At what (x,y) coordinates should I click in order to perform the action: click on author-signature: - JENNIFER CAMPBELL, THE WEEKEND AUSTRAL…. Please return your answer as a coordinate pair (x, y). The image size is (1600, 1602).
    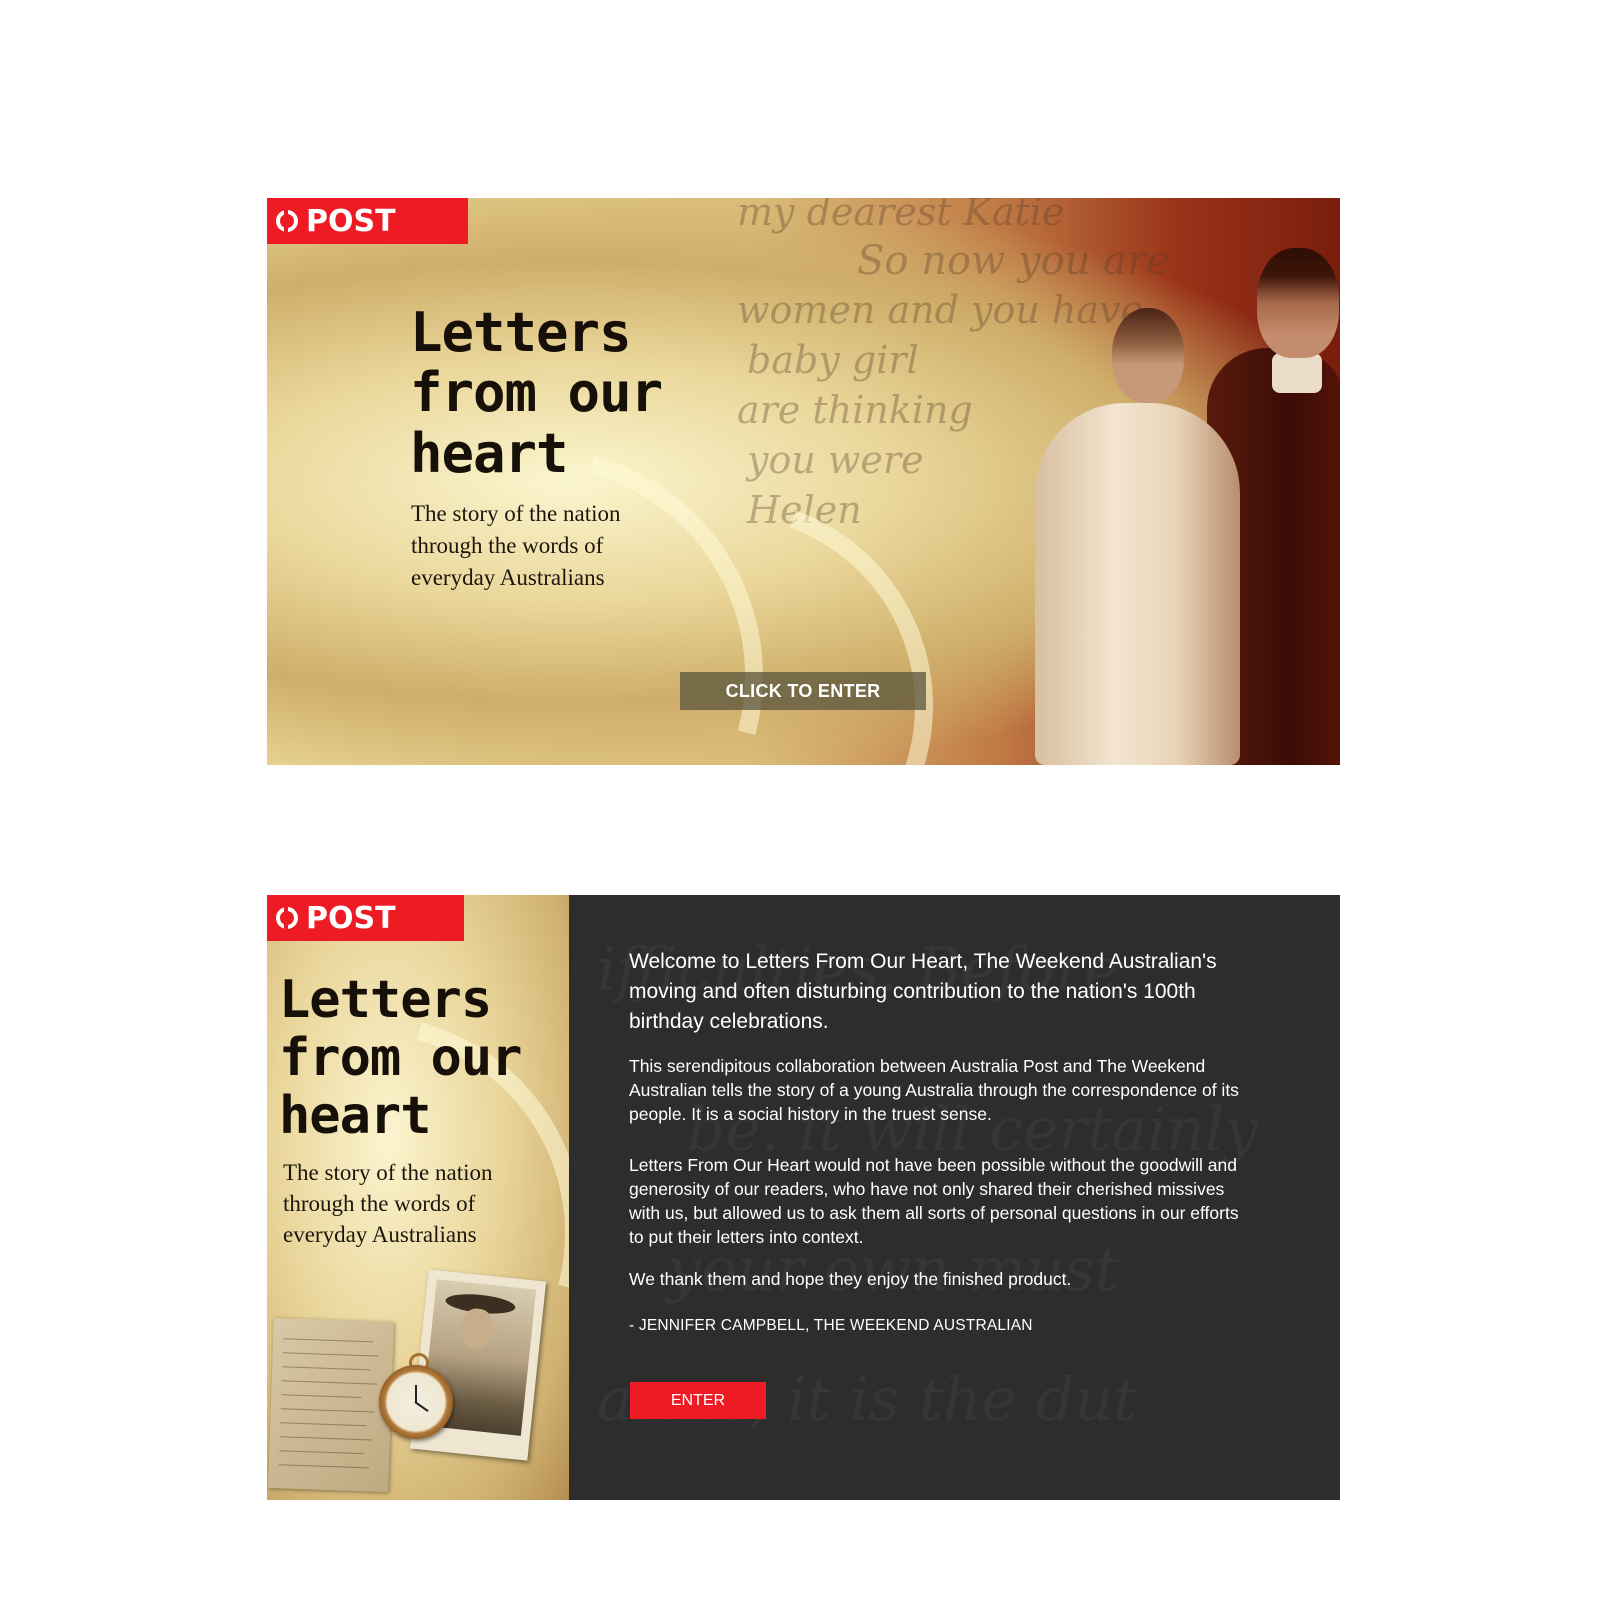
    Looking at the image, I should click on (831, 1325).